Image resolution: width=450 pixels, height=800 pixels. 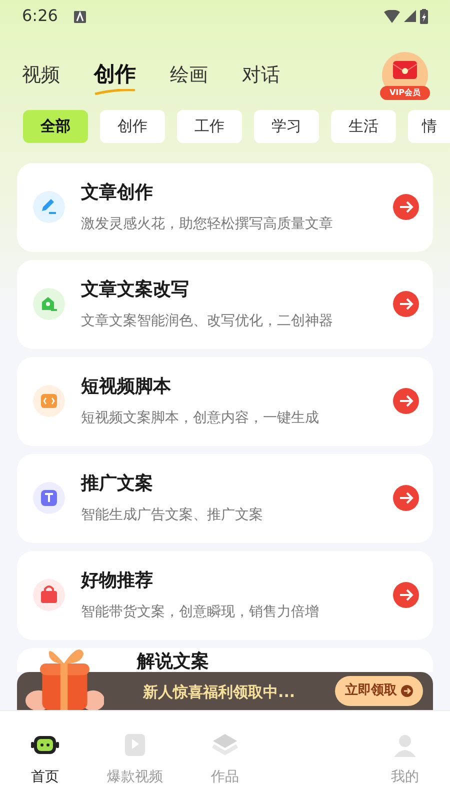 What do you see at coordinates (49, 401) in the screenshot?
I see `code-icon` at bounding box center [49, 401].